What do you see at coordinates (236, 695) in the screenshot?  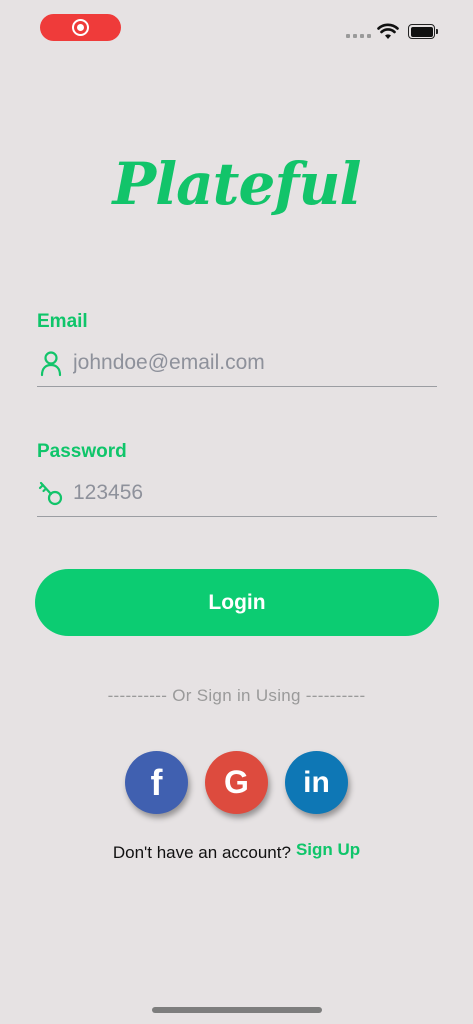 I see `sign-in-divider: ---------- Or Sign in Using ----------` at bounding box center [236, 695].